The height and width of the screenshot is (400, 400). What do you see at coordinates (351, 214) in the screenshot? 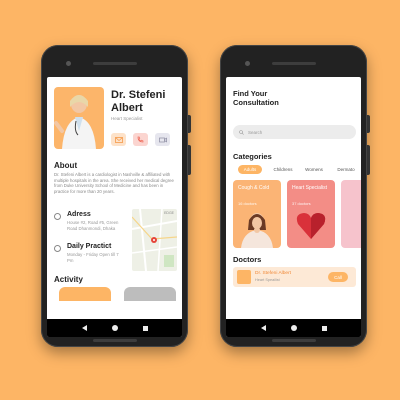
I see `category-card-partial` at bounding box center [351, 214].